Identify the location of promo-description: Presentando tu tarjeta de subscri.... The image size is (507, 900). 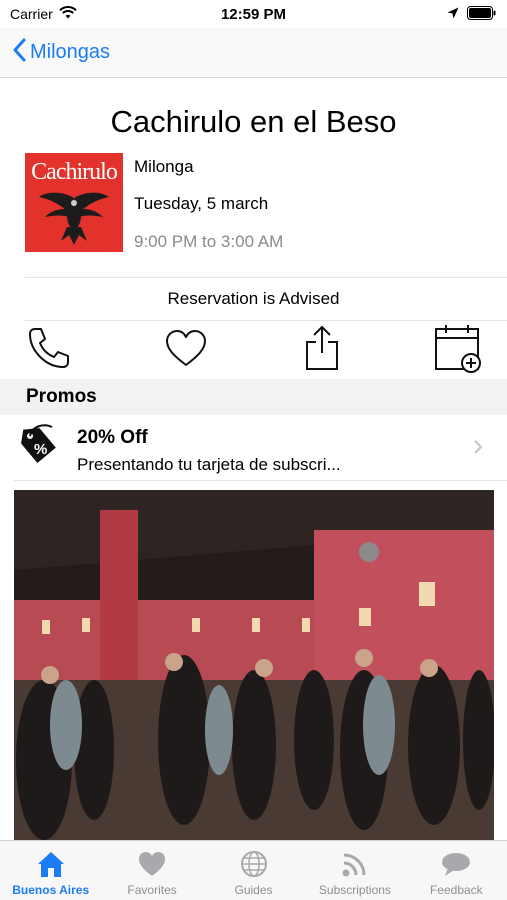
(209, 464).